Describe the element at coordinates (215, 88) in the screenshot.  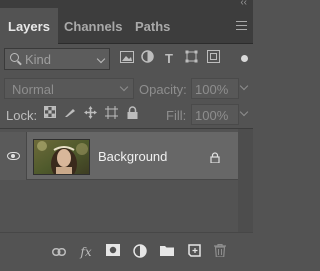
I see `opacity-input: 100%` at that location.